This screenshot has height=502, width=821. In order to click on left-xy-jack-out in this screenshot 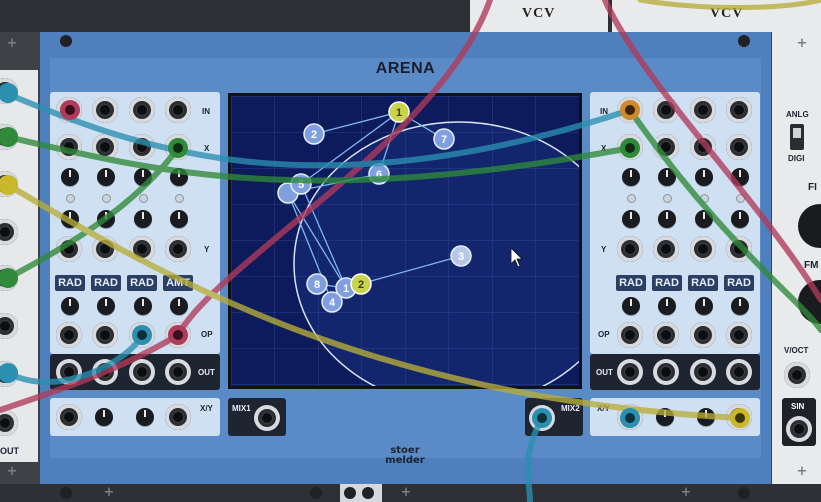, I will do `click(178, 417)`.